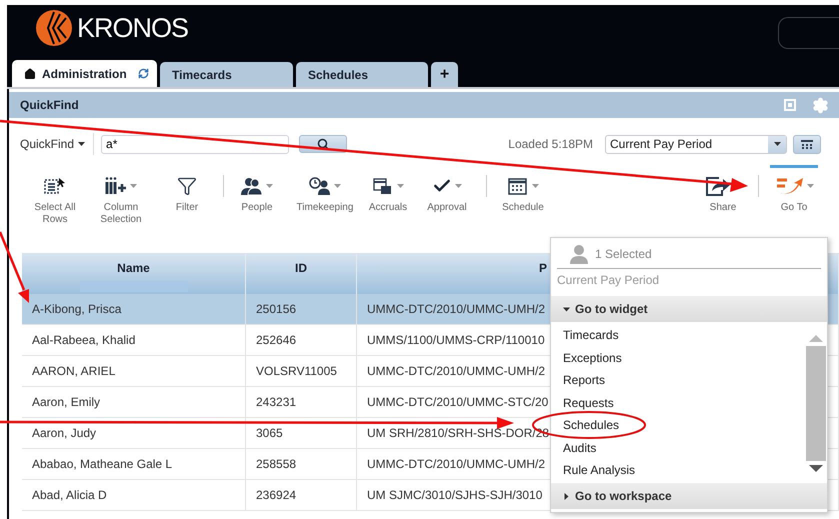 This screenshot has width=839, height=519. What do you see at coordinates (57, 144) in the screenshot?
I see `search-mode-dropdown: QuickFind` at bounding box center [57, 144].